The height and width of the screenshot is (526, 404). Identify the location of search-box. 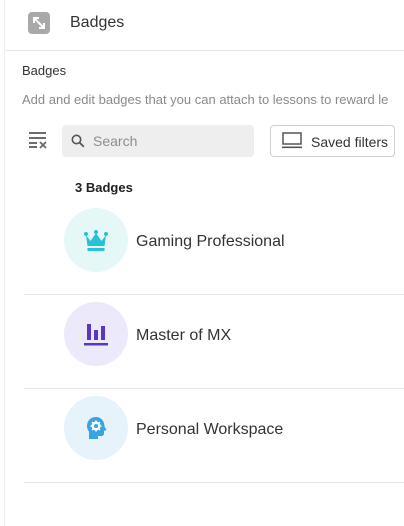
(158, 141).